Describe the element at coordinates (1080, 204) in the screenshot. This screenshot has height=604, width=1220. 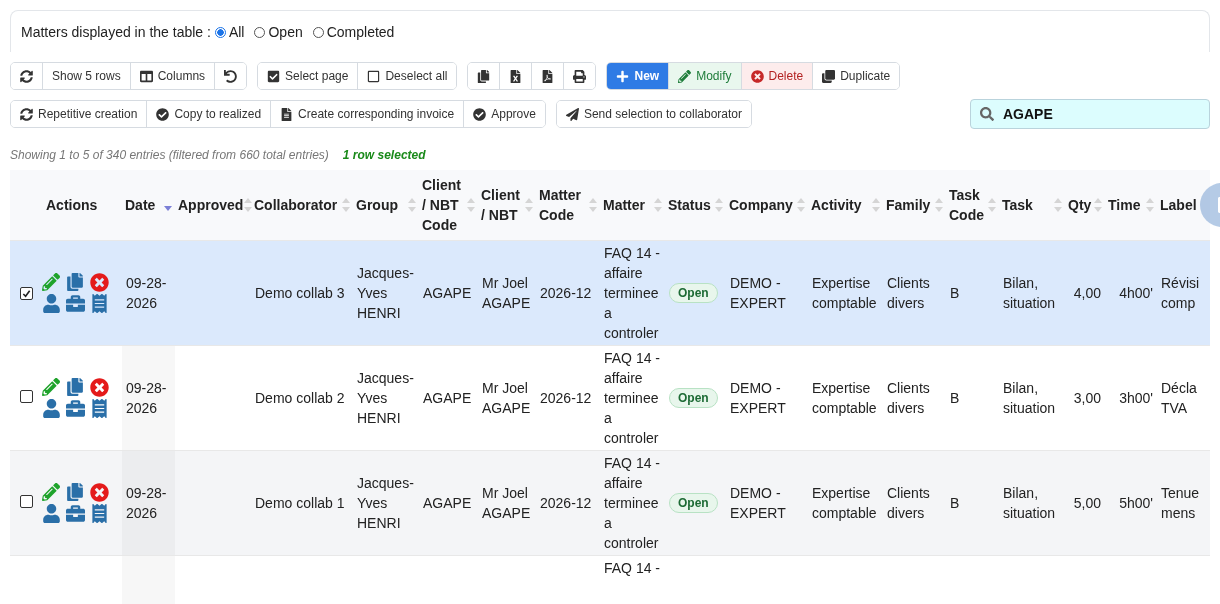
I see `column-header: Qty` at that location.